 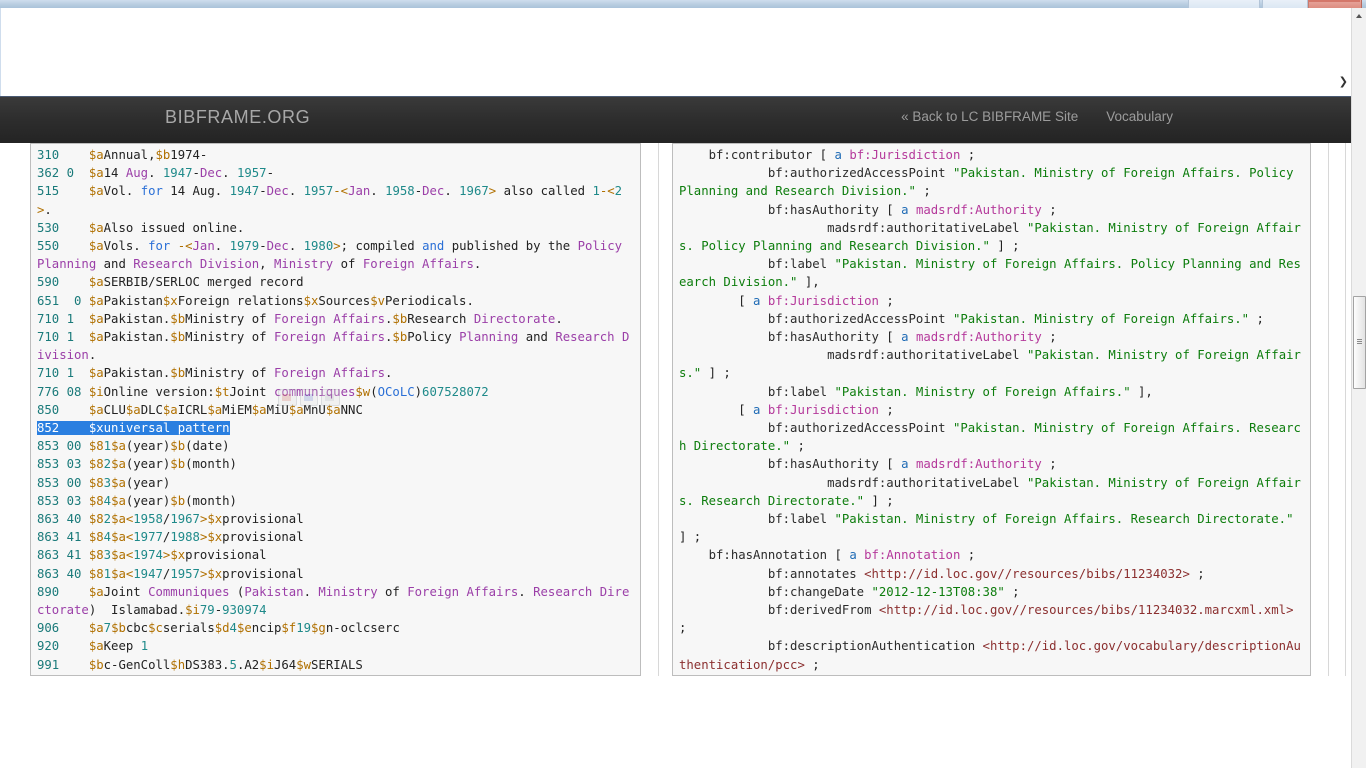 I want to click on marc-token: Islamabad, so click(x=144, y=610).